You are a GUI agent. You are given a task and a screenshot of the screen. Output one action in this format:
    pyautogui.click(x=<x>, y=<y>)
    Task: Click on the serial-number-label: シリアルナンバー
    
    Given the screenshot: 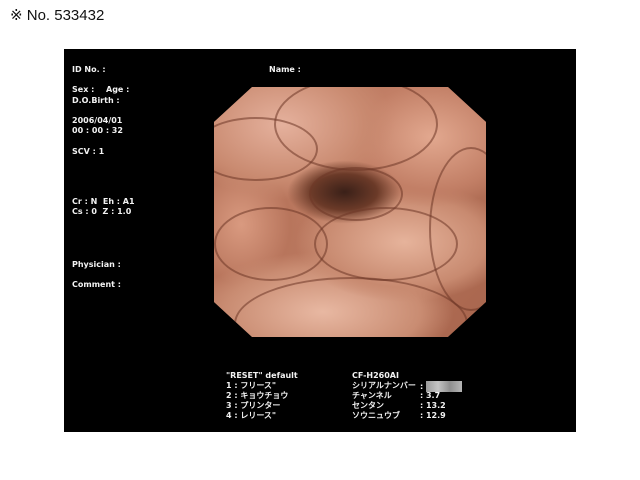 What is the action you would take?
    pyautogui.click(x=384, y=385)
    